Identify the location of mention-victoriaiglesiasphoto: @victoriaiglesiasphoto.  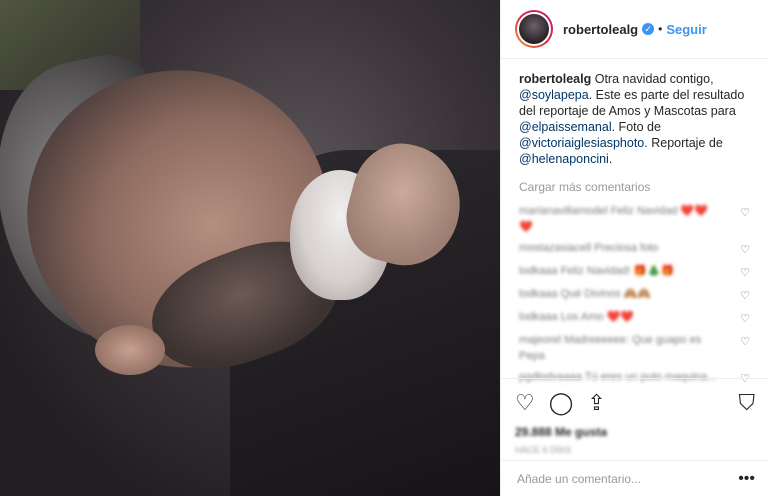
(581, 143).